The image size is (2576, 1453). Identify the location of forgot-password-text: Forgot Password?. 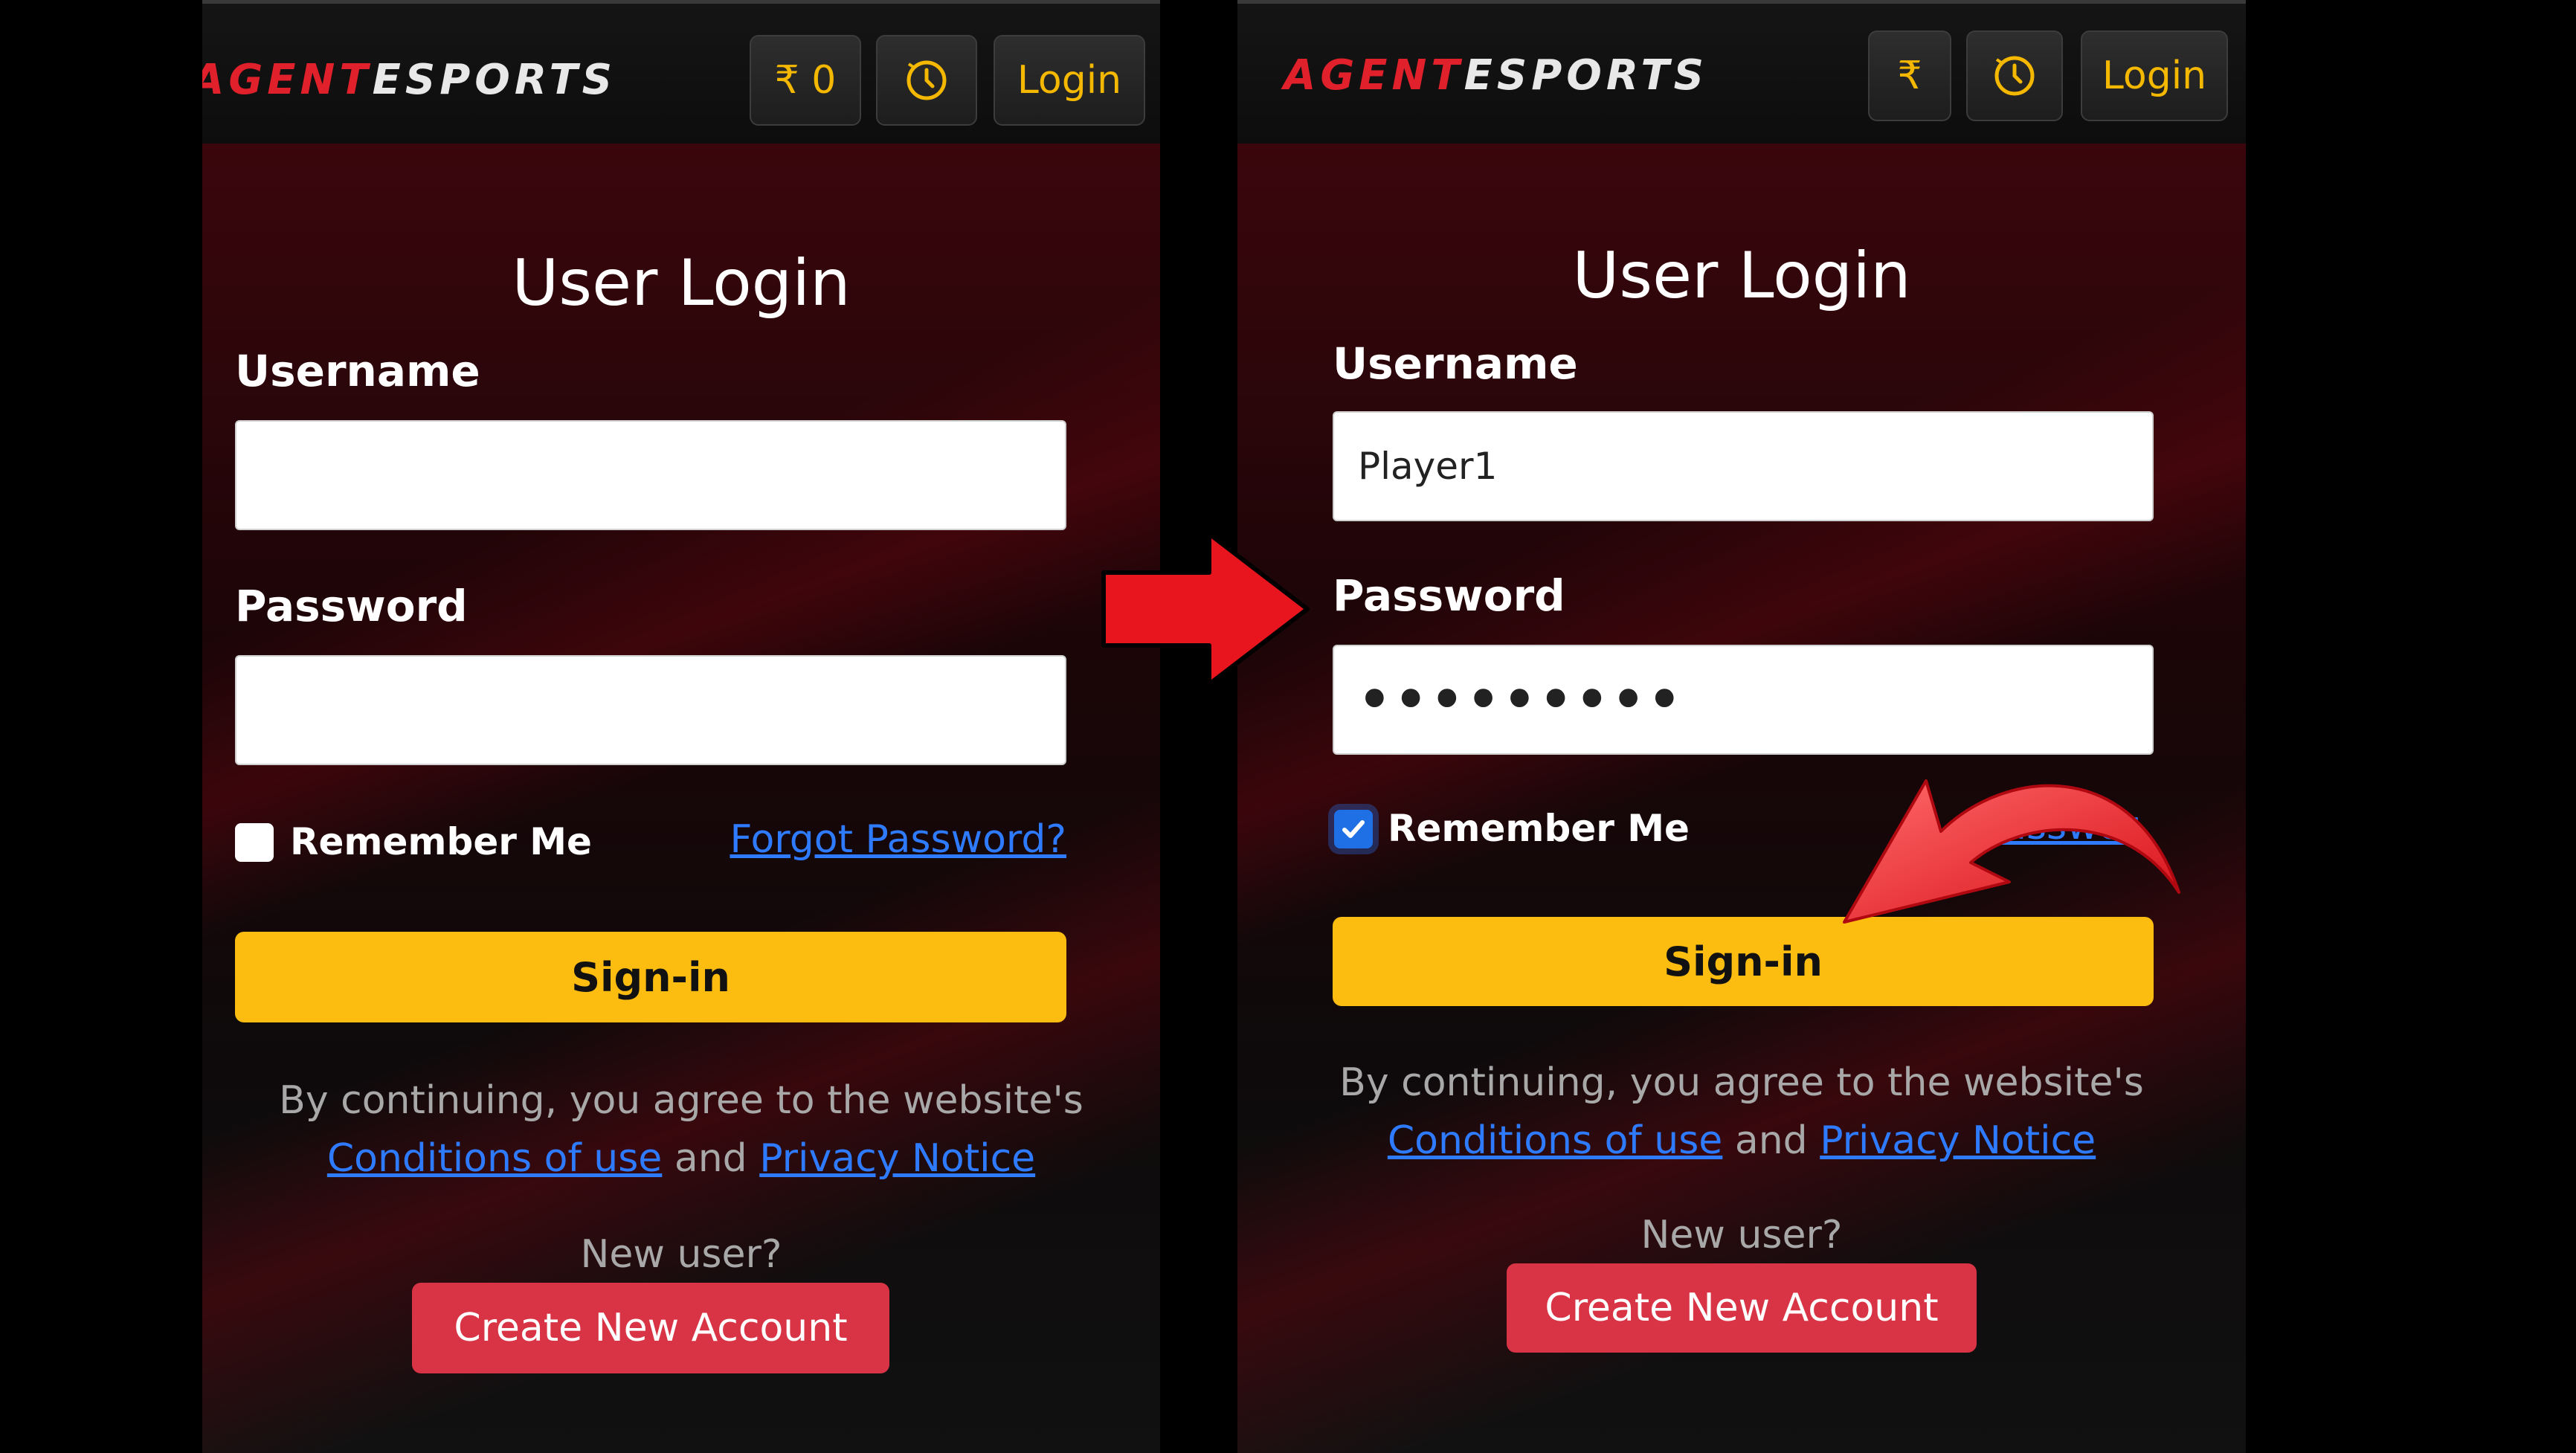
(898, 839).